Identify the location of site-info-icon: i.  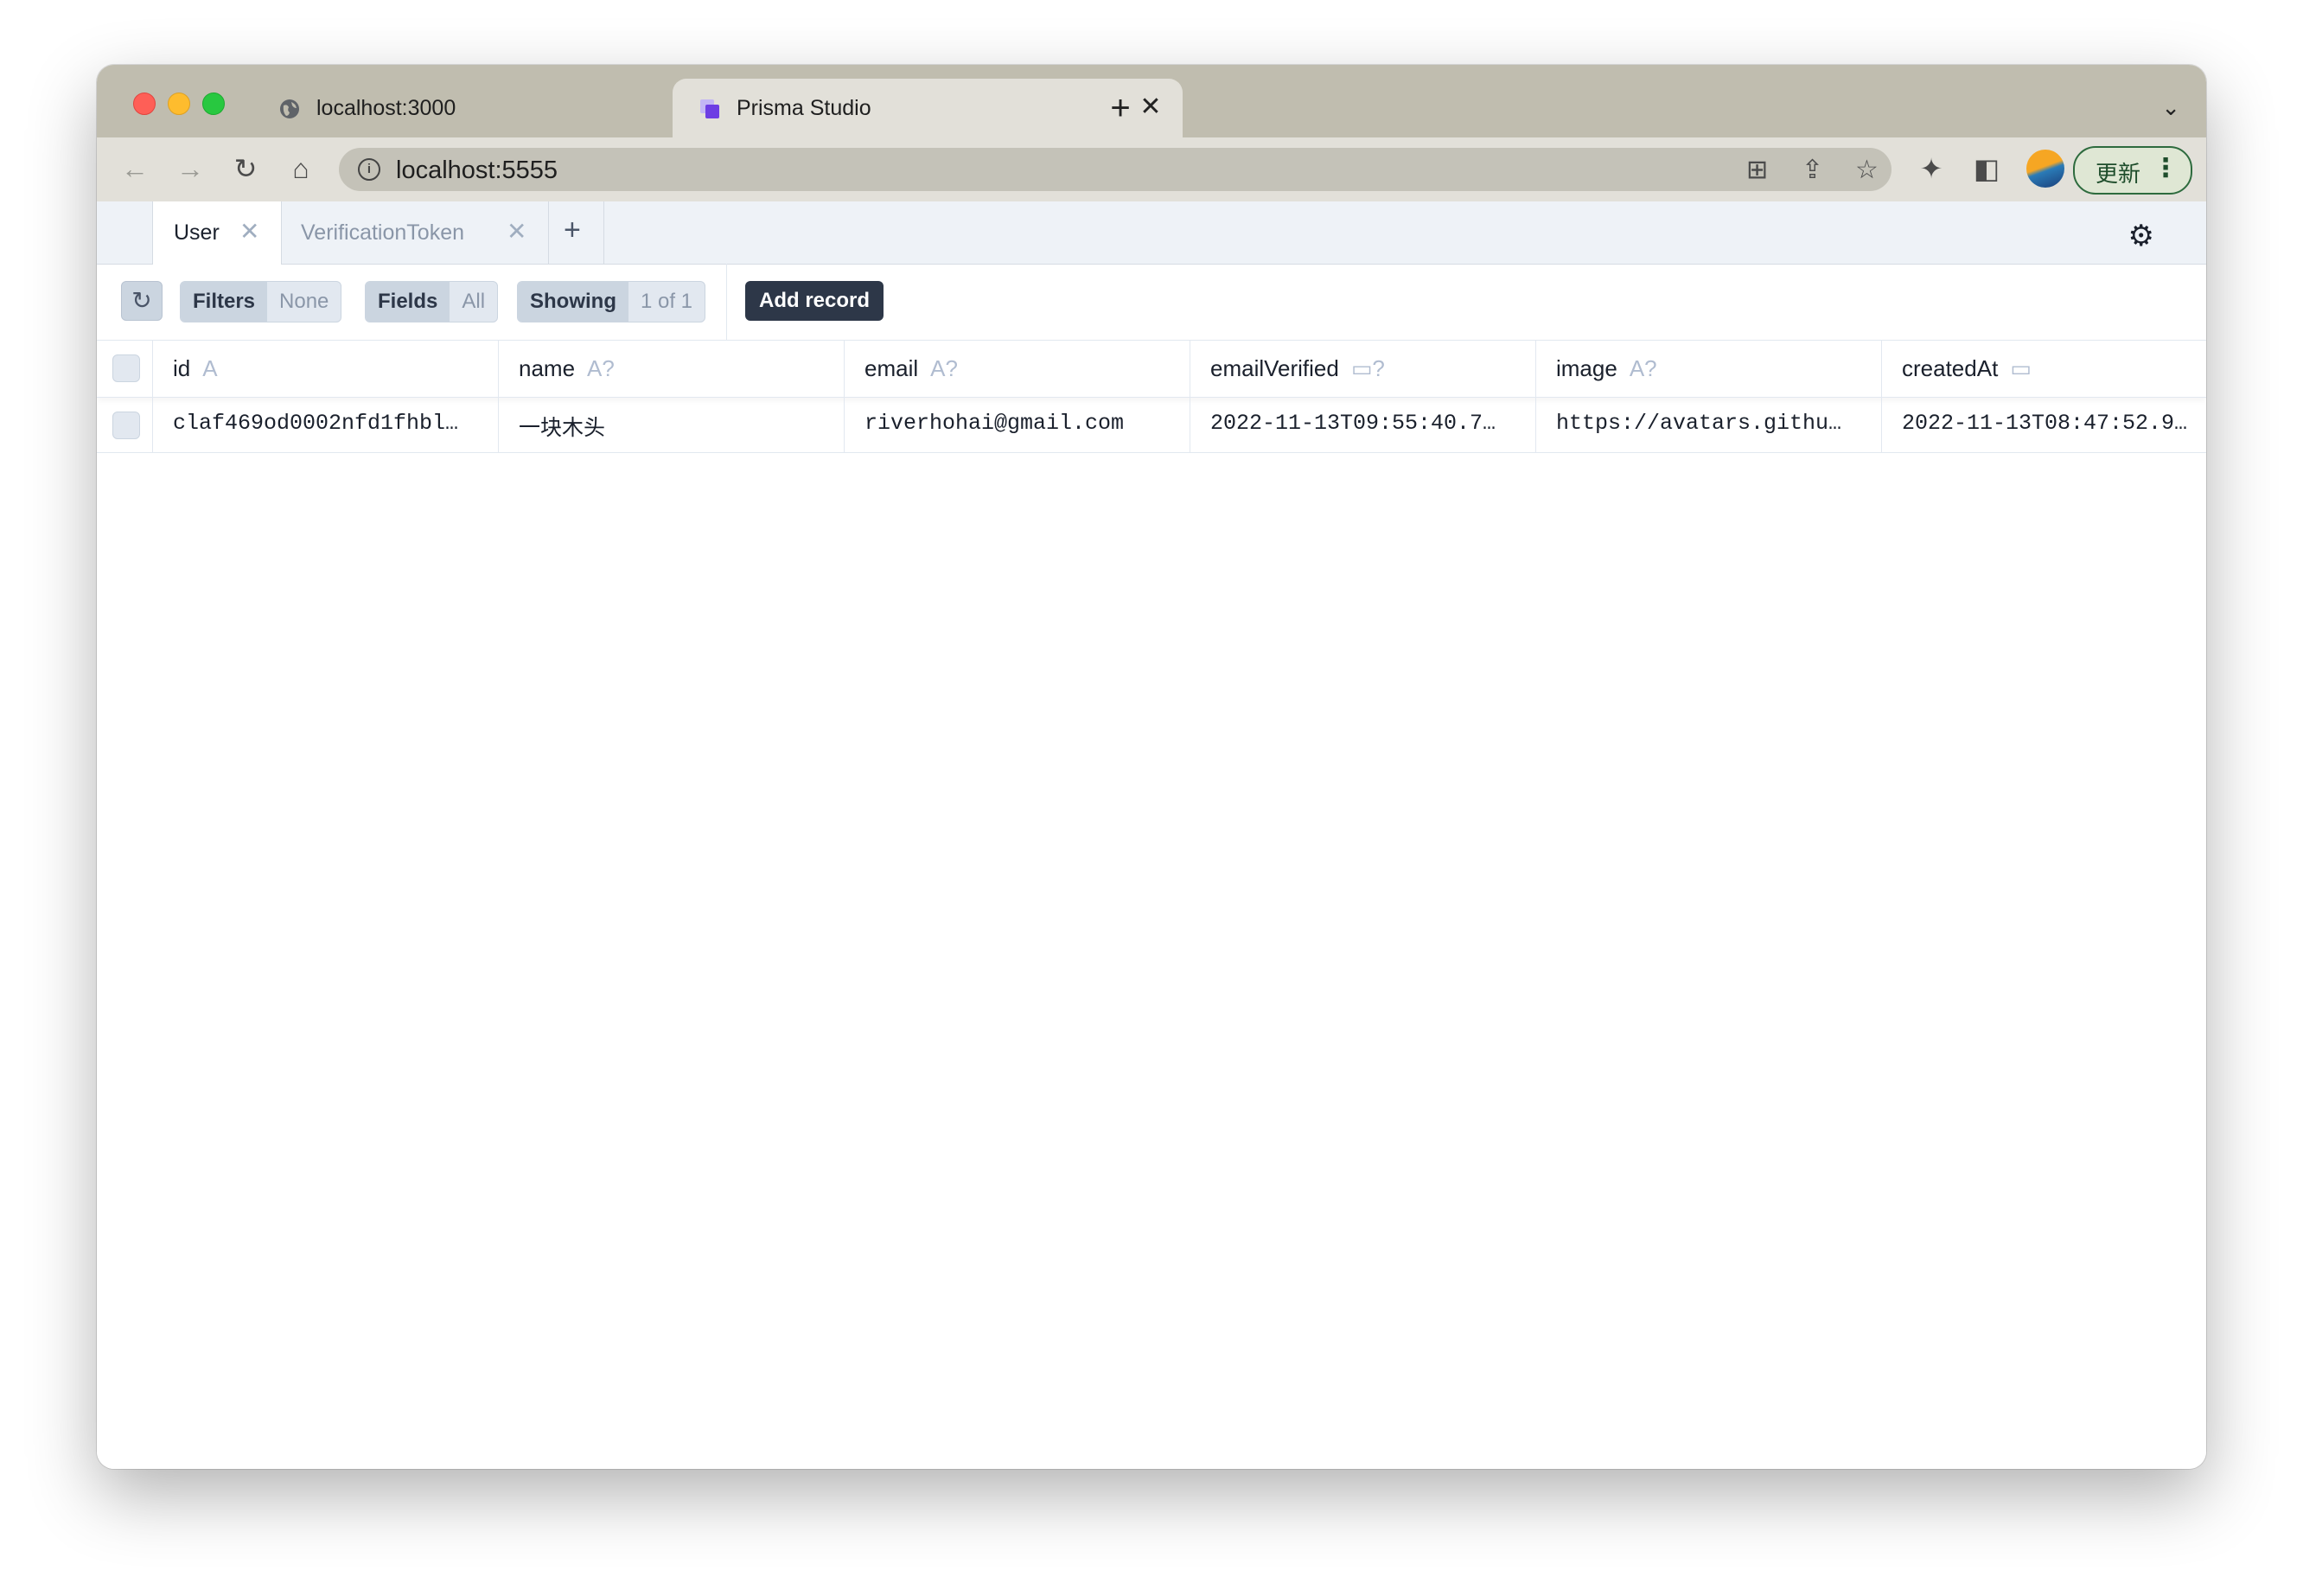
(369, 169).